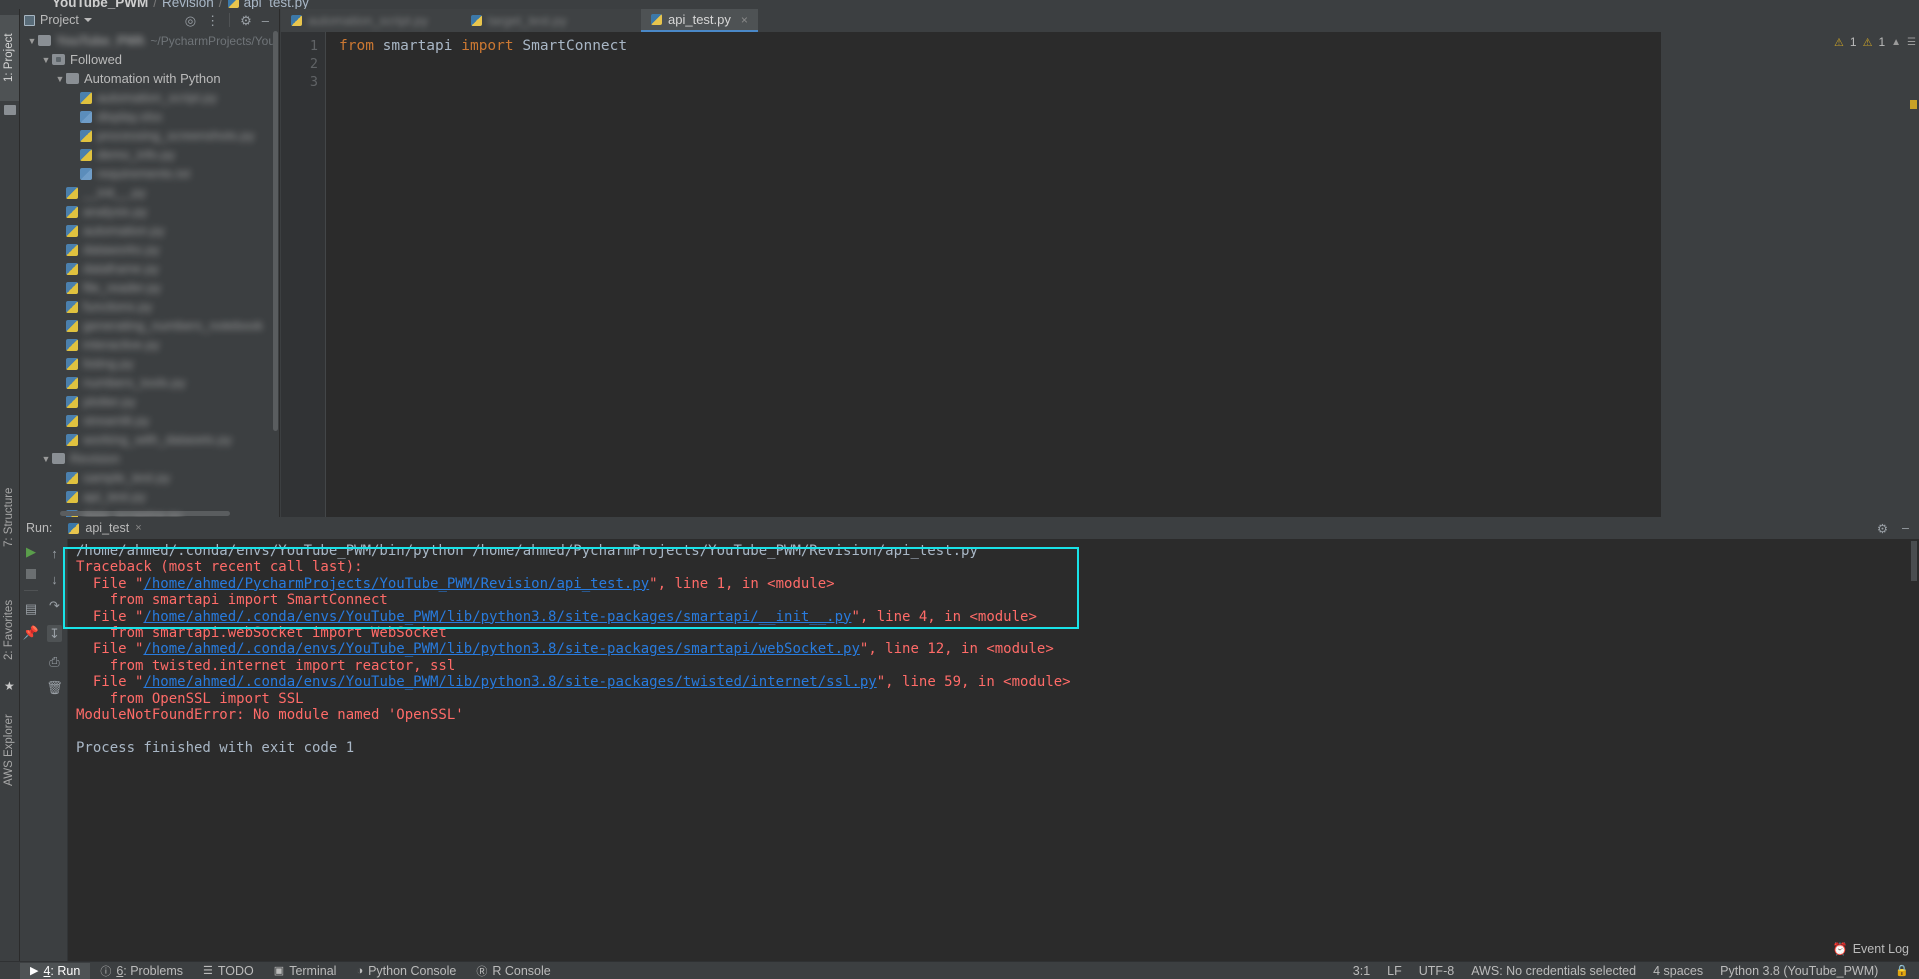 This screenshot has height=979, width=1919. Describe the element at coordinates (1799, 971) in the screenshot. I see `python-interpreter: Python 3.8 (YouTube_PWM)` at that location.